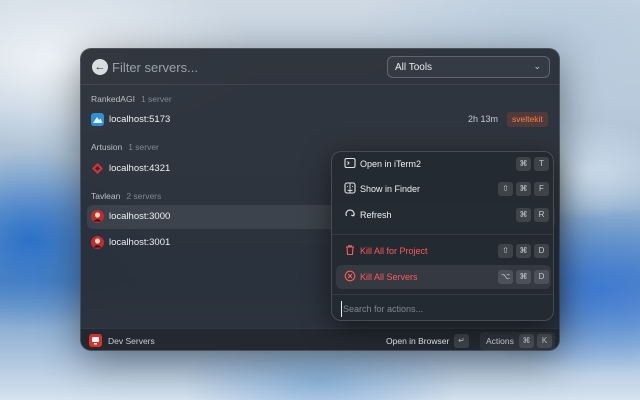 This screenshot has height=400, width=640. Describe the element at coordinates (125, 147) in the screenshot. I see `group-header-artusion: Artusion 1 server` at that location.